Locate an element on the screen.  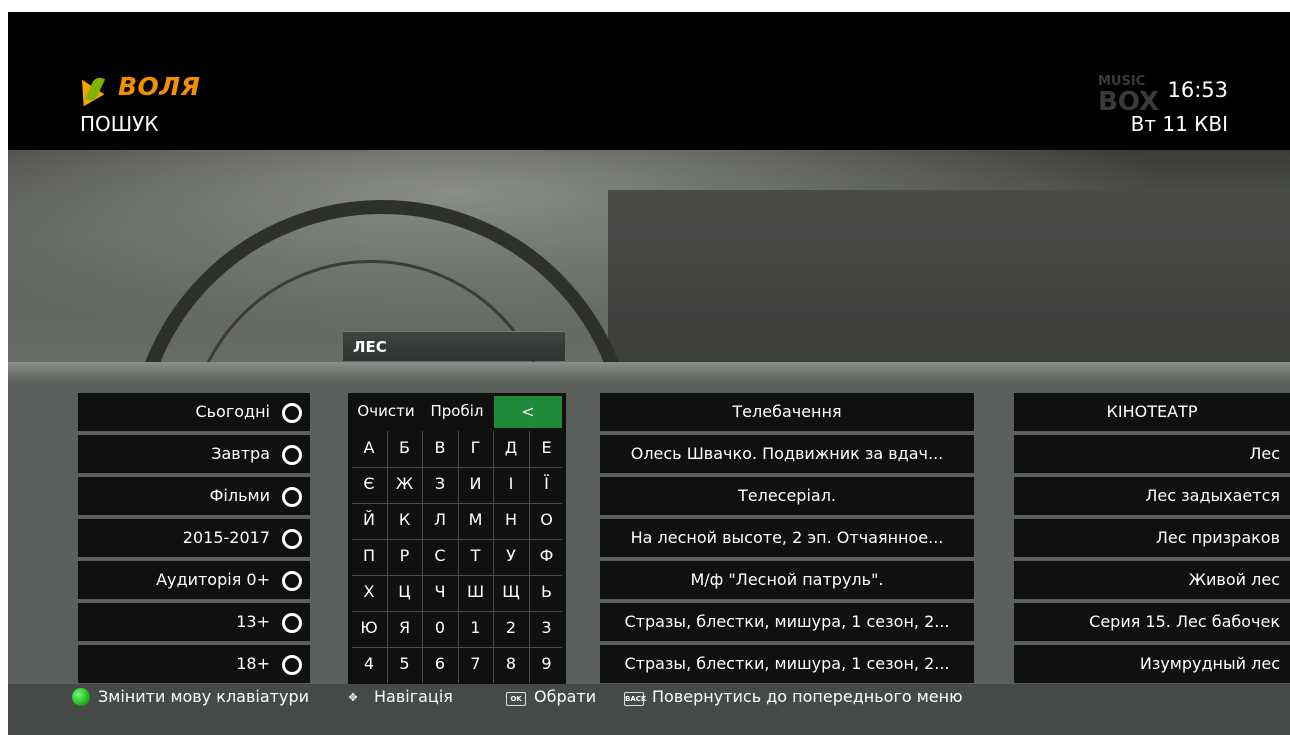
page-title: ПОШУК is located at coordinates (119, 124).